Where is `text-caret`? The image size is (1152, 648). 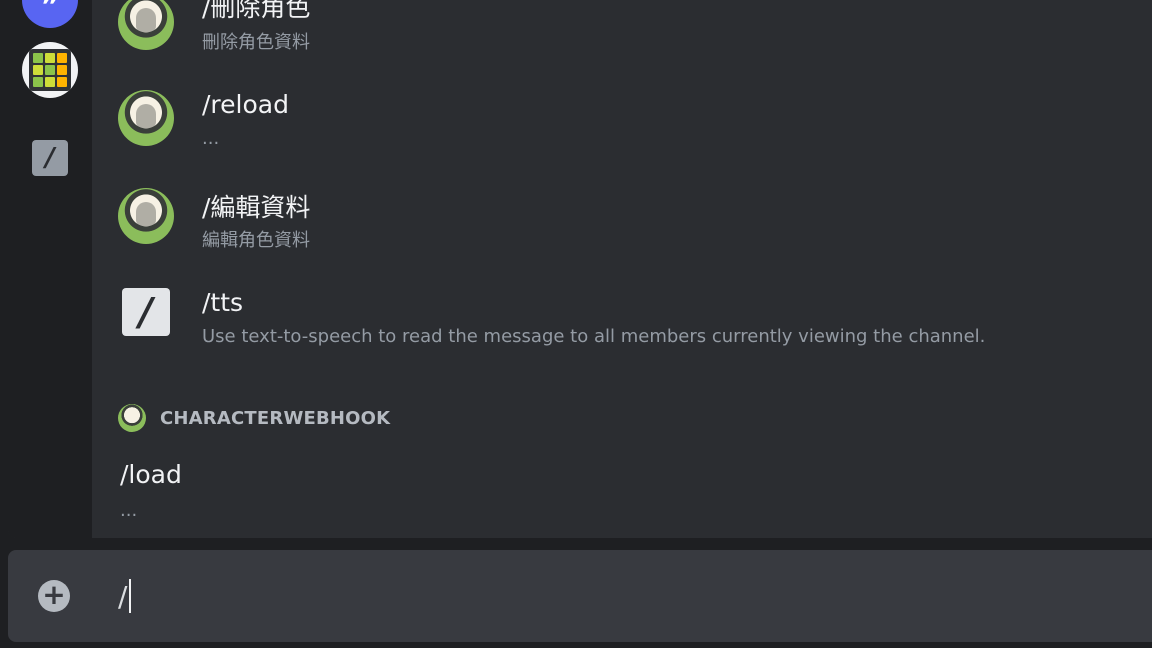
text-caret is located at coordinates (130, 596).